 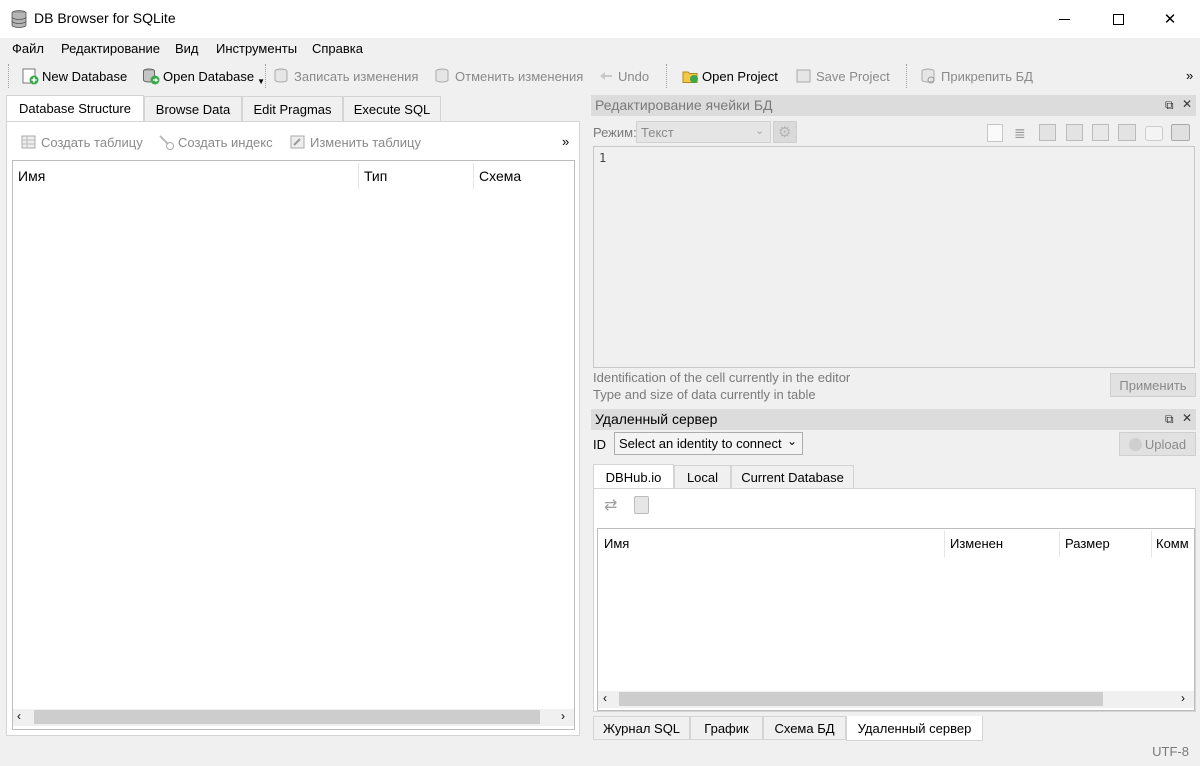 I want to click on create-table-icon, so click(x=28, y=142).